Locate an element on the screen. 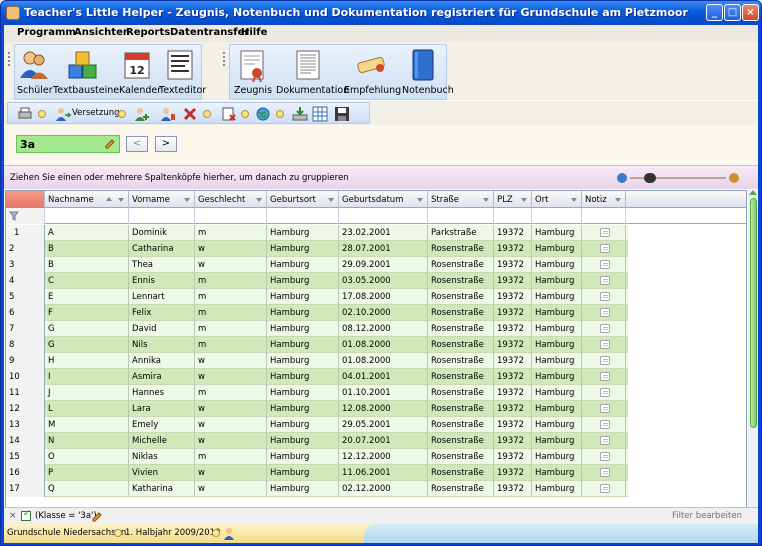 The height and width of the screenshot is (546, 762). minimize-button: _ is located at coordinates (714, 12).